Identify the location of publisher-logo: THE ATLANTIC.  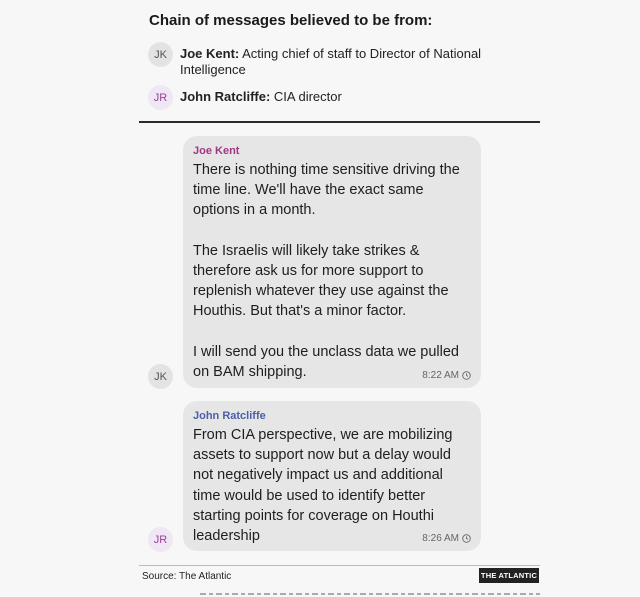
(509, 575).